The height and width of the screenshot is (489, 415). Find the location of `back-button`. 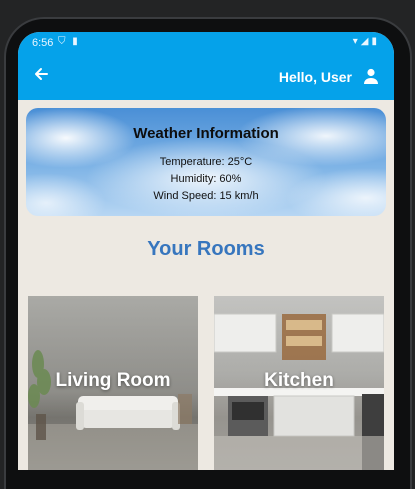

back-button is located at coordinates (41, 76).